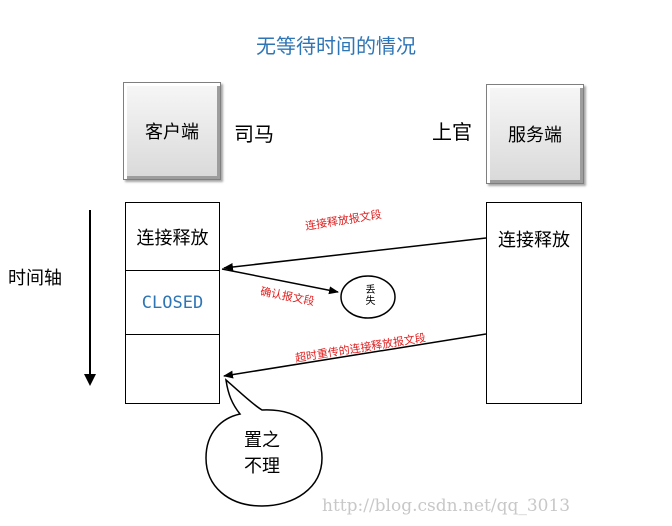  I want to click on bubble-line-1: 置之, so click(262, 440).